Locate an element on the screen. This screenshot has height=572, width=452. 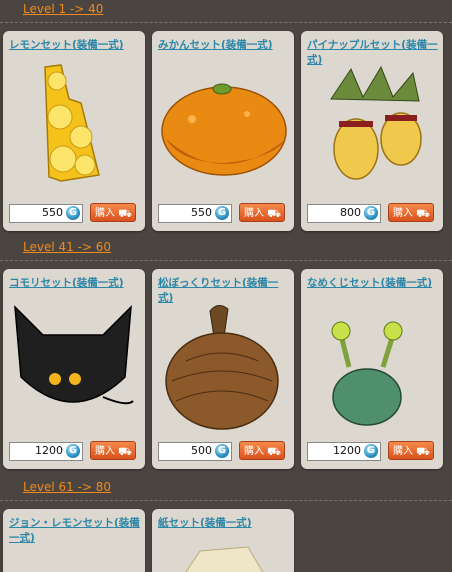
item-card: 松ぼっくりセット(装備一式) 500 G 購入 ⛟ is located at coordinates (223, 369).